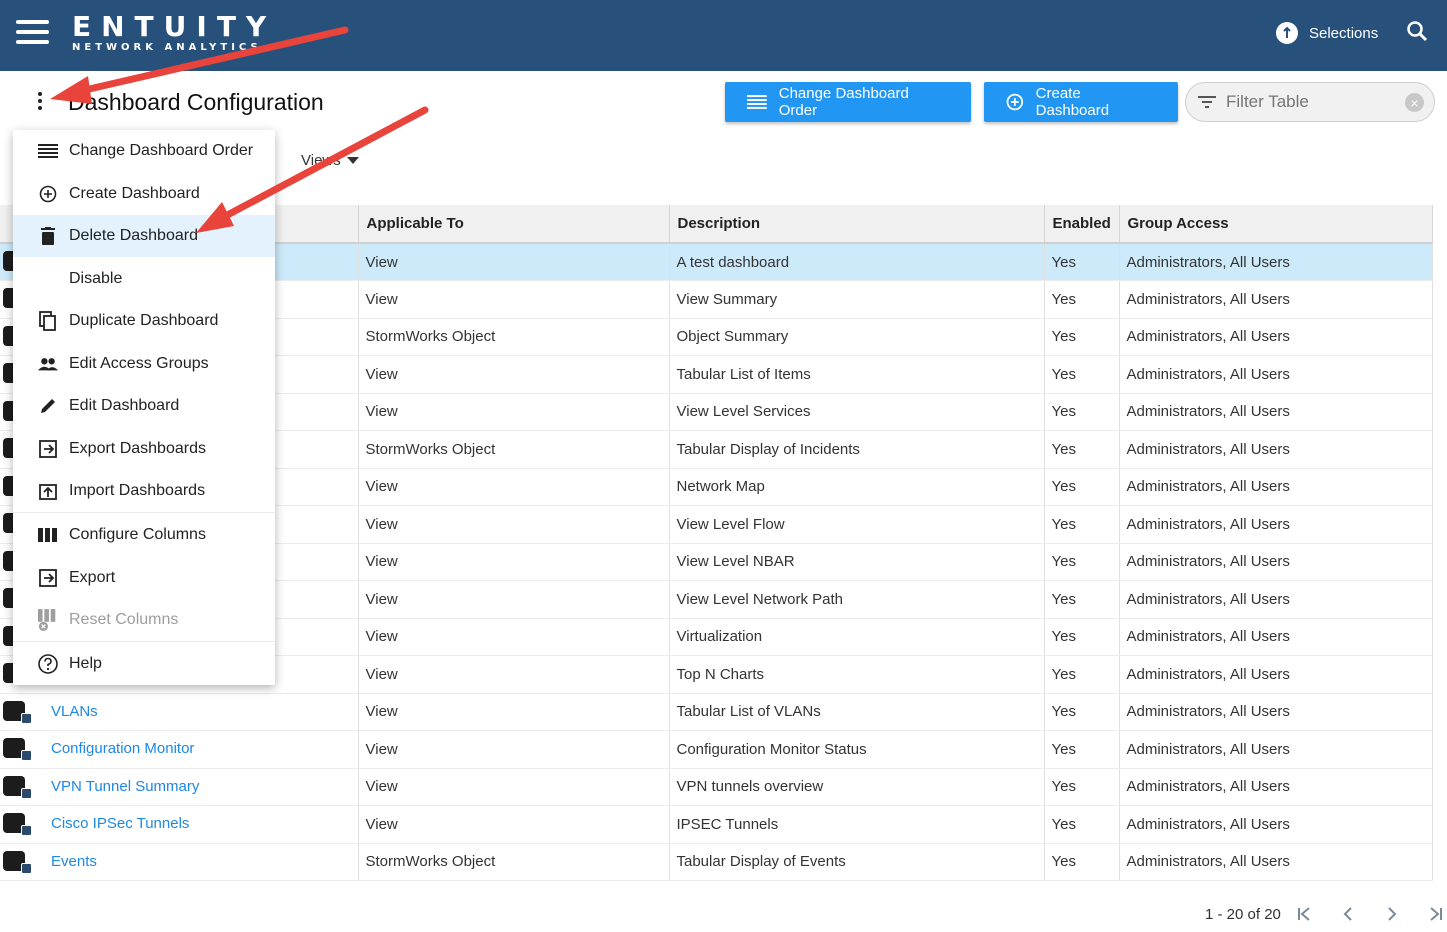 Image resolution: width=1447 pixels, height=932 pixels. Describe the element at coordinates (1417, 31) in the screenshot. I see `search-icon` at that location.